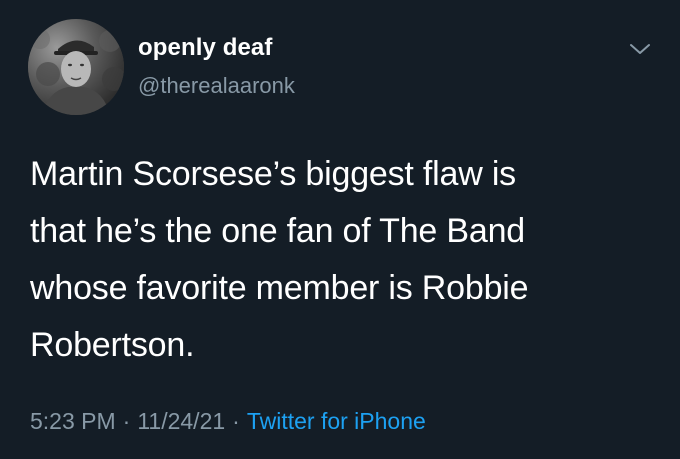  I want to click on avatar, so click(76, 67).